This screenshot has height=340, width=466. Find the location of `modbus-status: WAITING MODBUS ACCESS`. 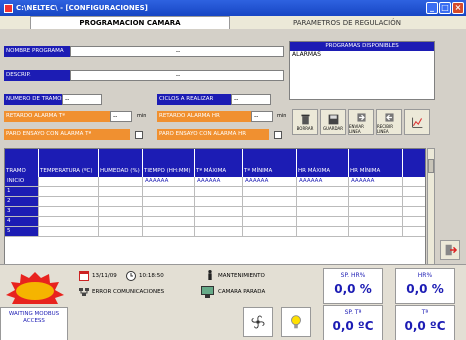

modbus-status: WAITING MODBUS ACCESS is located at coordinates (34, 323).